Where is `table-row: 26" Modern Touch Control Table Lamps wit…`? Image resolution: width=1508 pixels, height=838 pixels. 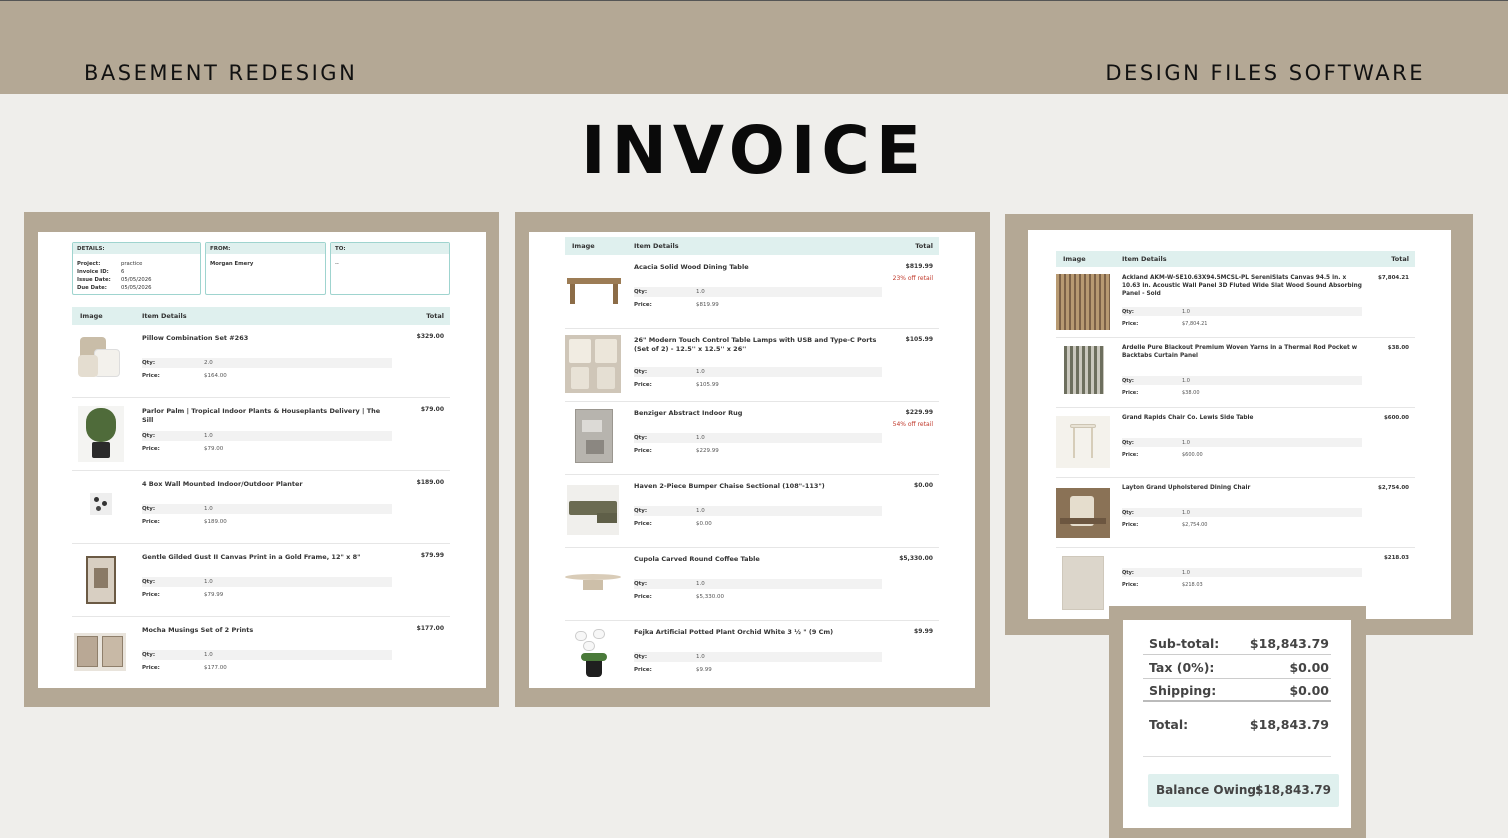 table-row: 26" Modern Touch Control Table Lamps wit… is located at coordinates (752, 365).